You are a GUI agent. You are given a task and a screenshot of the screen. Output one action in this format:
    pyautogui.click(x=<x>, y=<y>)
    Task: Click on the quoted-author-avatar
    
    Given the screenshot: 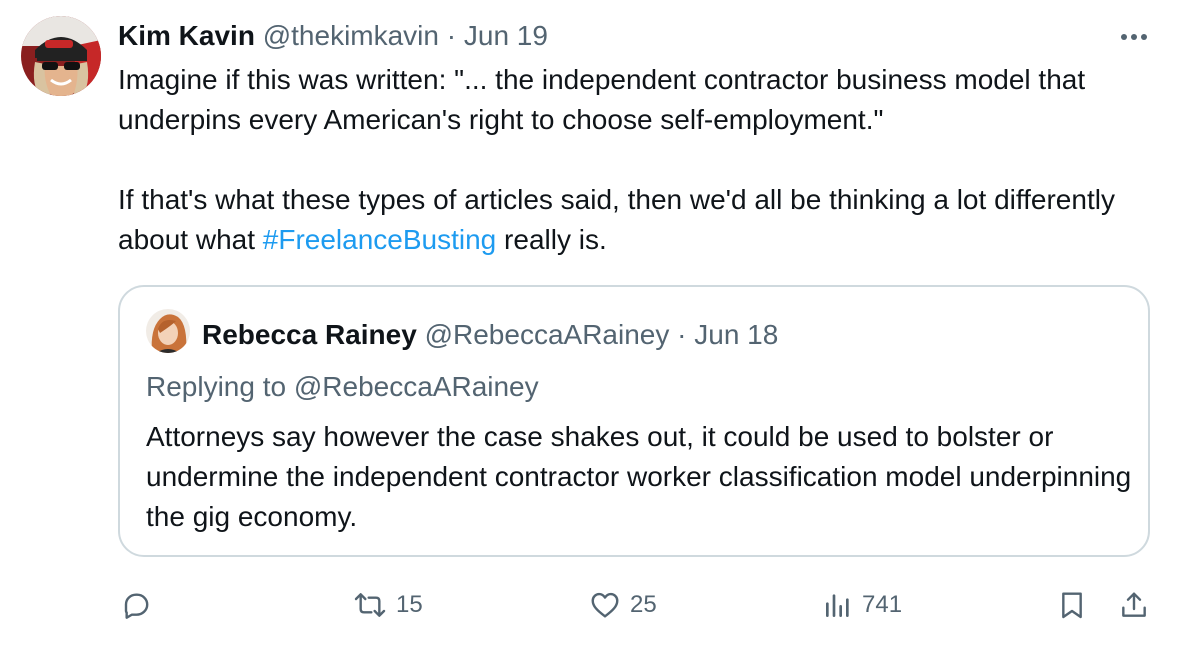 What is the action you would take?
    pyautogui.click(x=168, y=331)
    